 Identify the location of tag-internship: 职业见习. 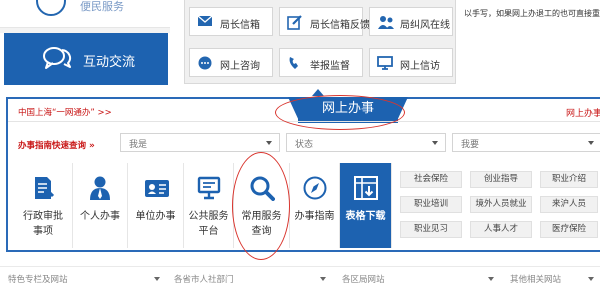
(431, 229).